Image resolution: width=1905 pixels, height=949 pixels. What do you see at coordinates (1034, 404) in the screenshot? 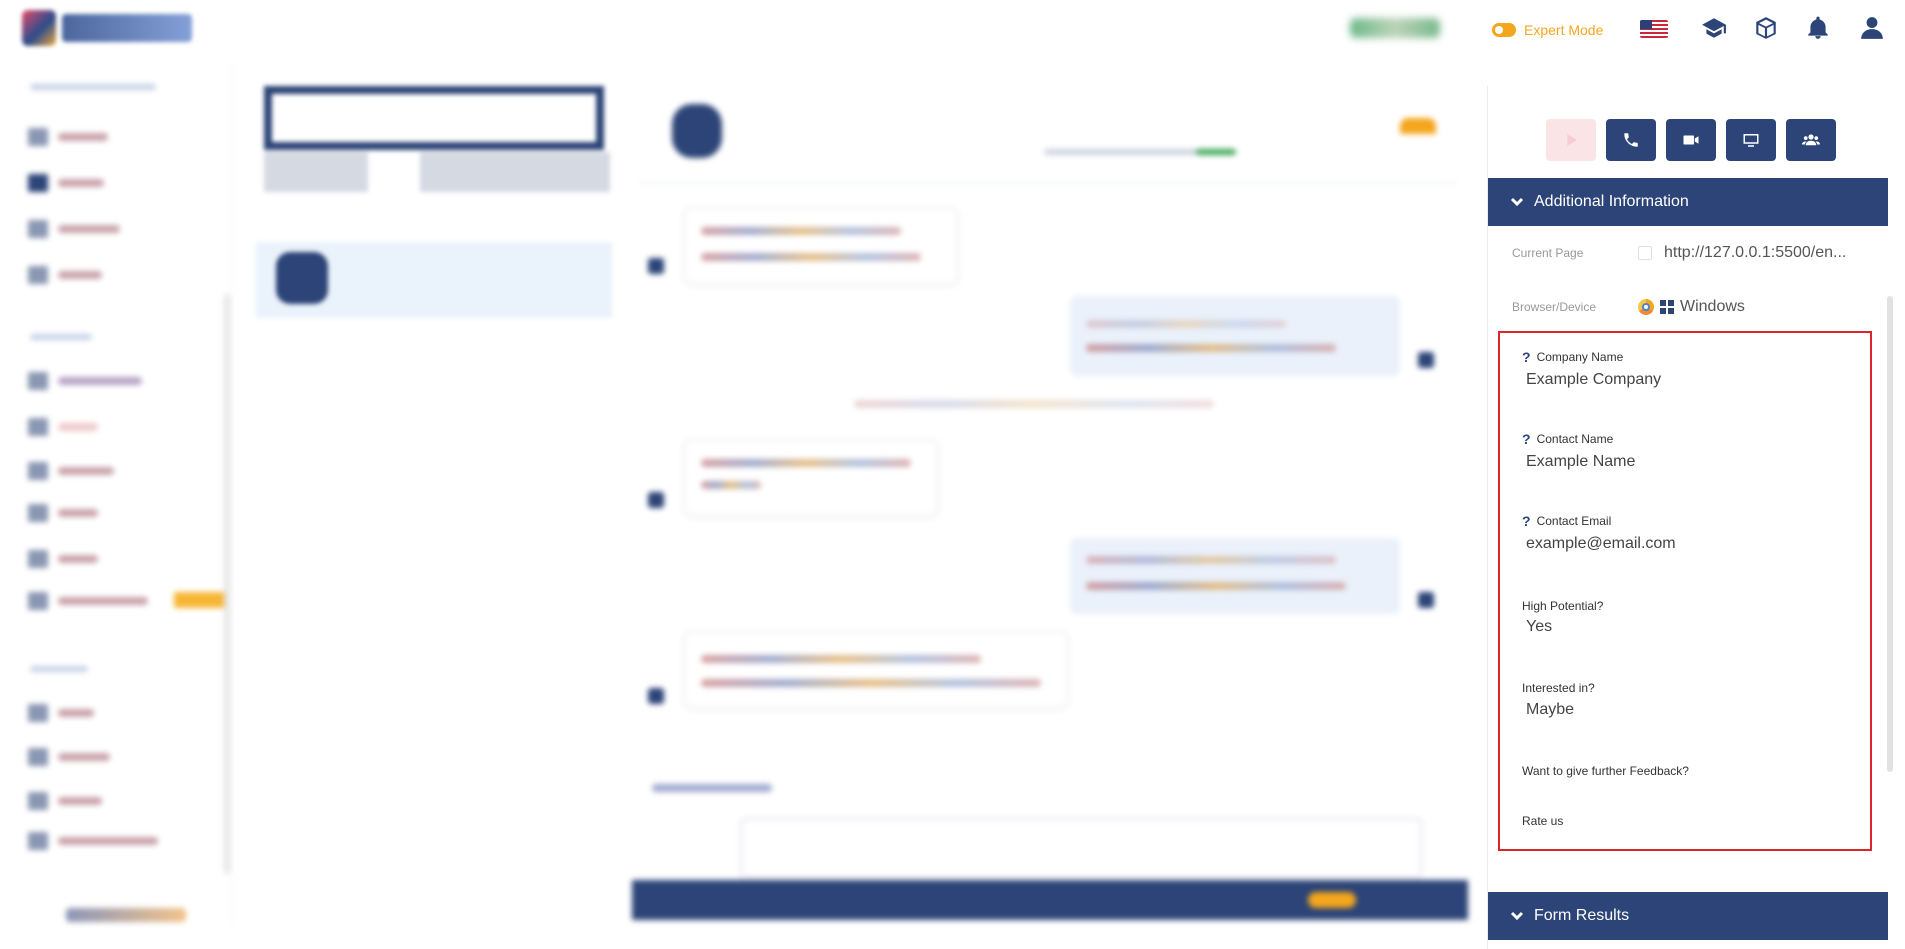
I see `system-message` at bounding box center [1034, 404].